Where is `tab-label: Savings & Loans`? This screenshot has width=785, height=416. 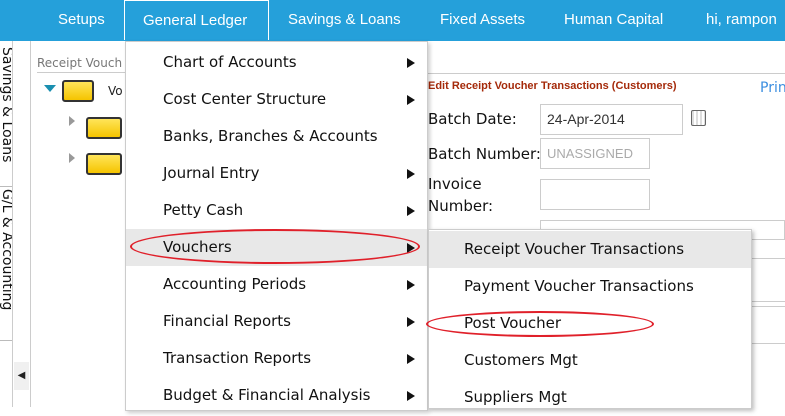 tab-label: Savings & Loans is located at coordinates (6, 105).